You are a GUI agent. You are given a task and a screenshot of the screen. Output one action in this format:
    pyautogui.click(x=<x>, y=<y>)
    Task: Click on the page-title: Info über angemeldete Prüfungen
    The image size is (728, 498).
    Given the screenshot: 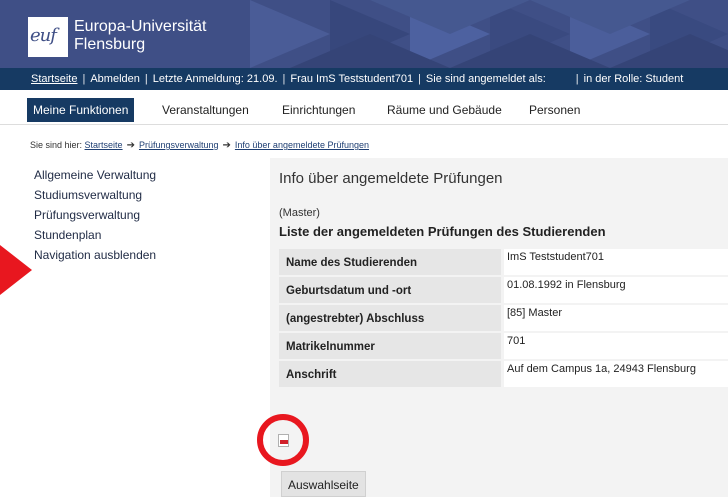 What is the action you would take?
    pyautogui.click(x=391, y=178)
    